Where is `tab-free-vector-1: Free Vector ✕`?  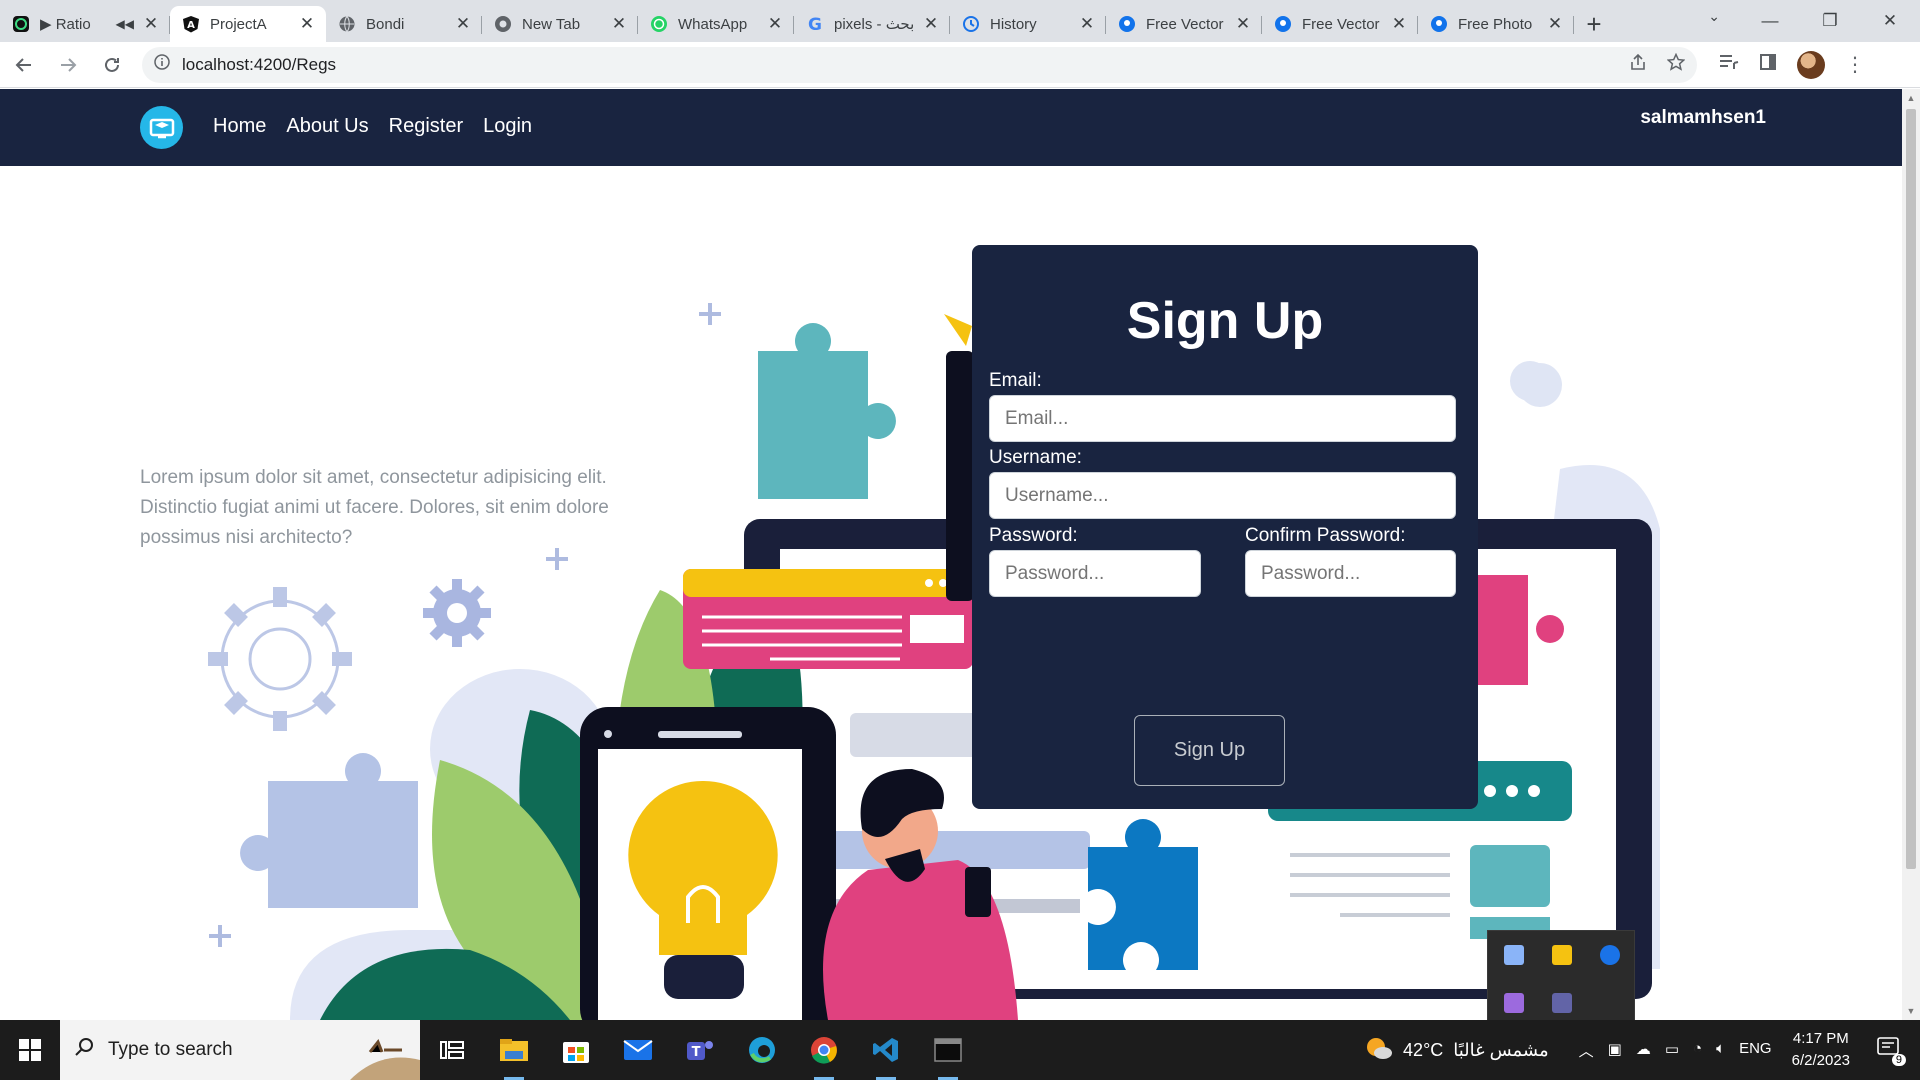 tab-free-vector-1: Free Vector ✕ is located at coordinates (1184, 24).